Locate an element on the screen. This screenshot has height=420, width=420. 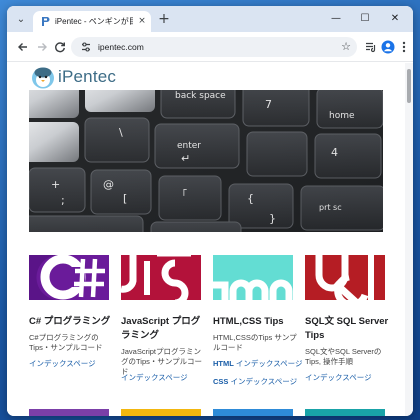
tab-search-media-icon is located at coordinates (371, 47).